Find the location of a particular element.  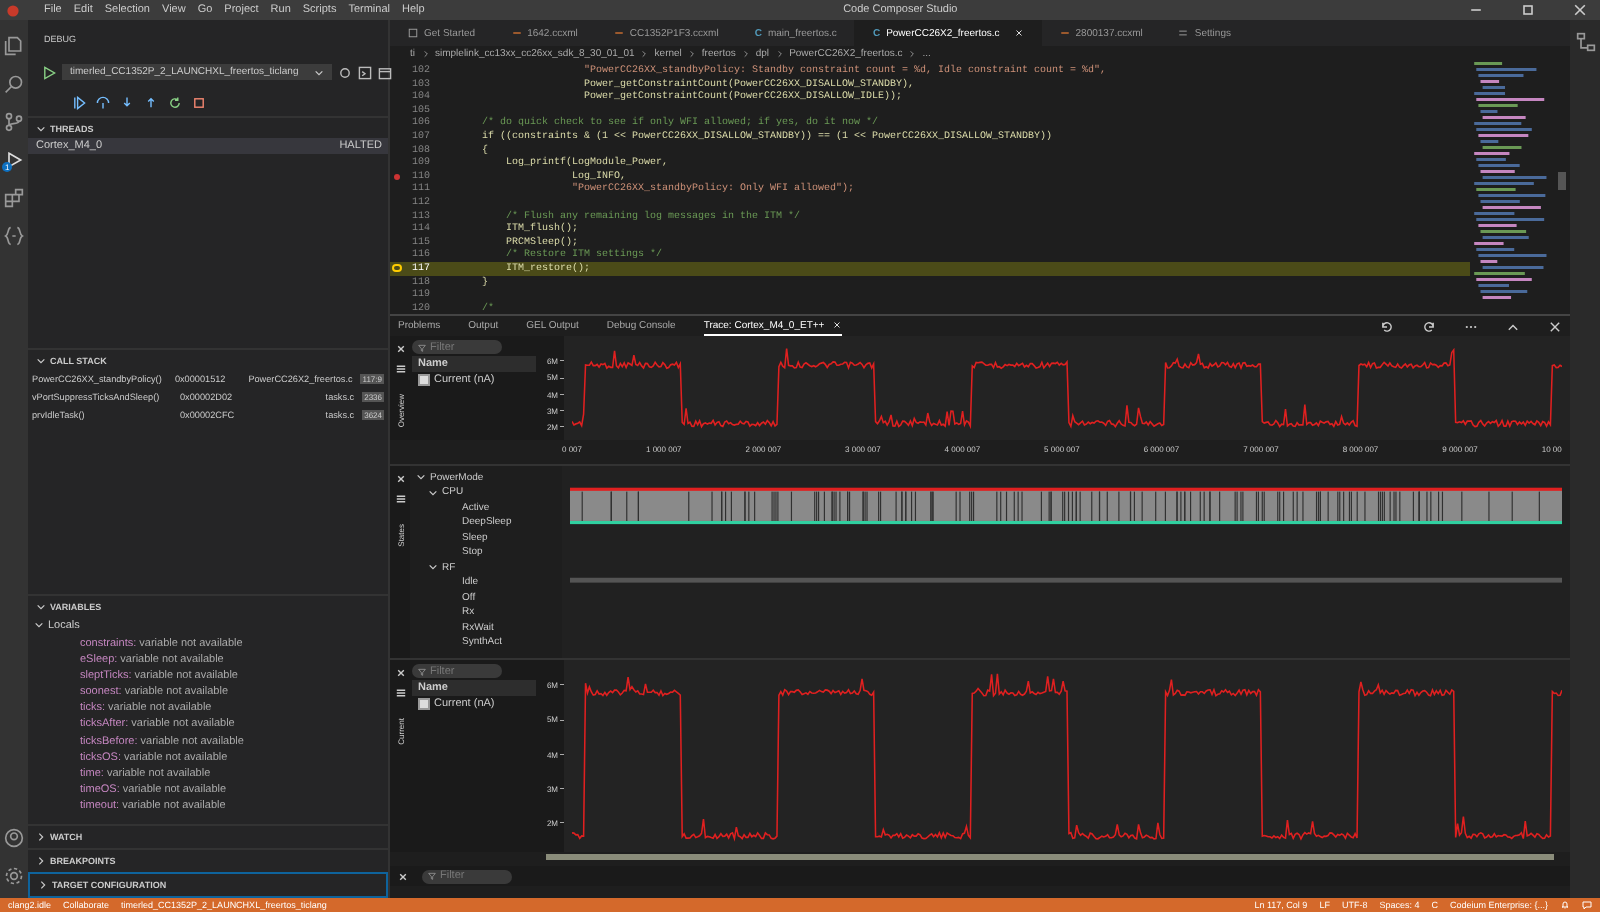

undo-icon is located at coordinates (1387, 326).